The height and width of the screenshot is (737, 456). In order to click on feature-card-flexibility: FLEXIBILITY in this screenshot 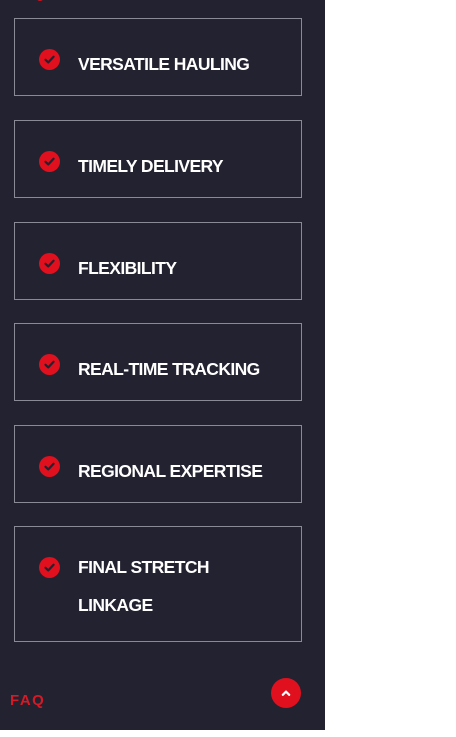, I will do `click(158, 261)`.